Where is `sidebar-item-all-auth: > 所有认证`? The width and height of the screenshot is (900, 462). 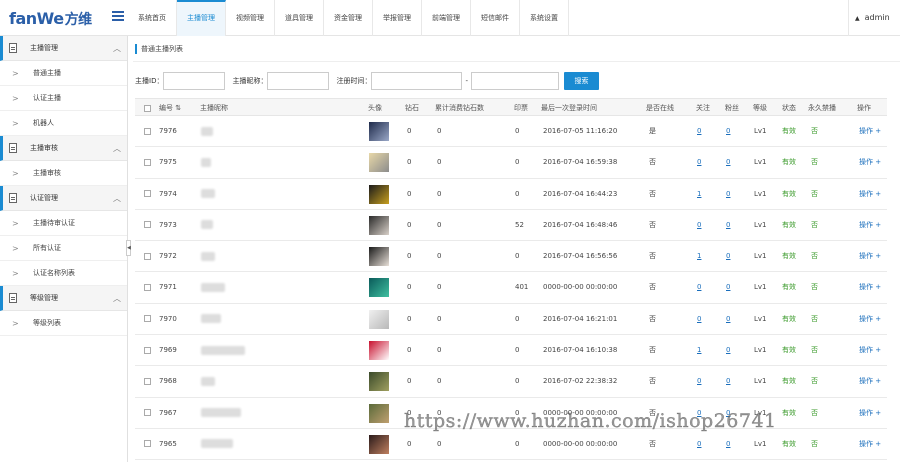
sidebar-item-all-auth: > 所有认证 is located at coordinates (63, 248).